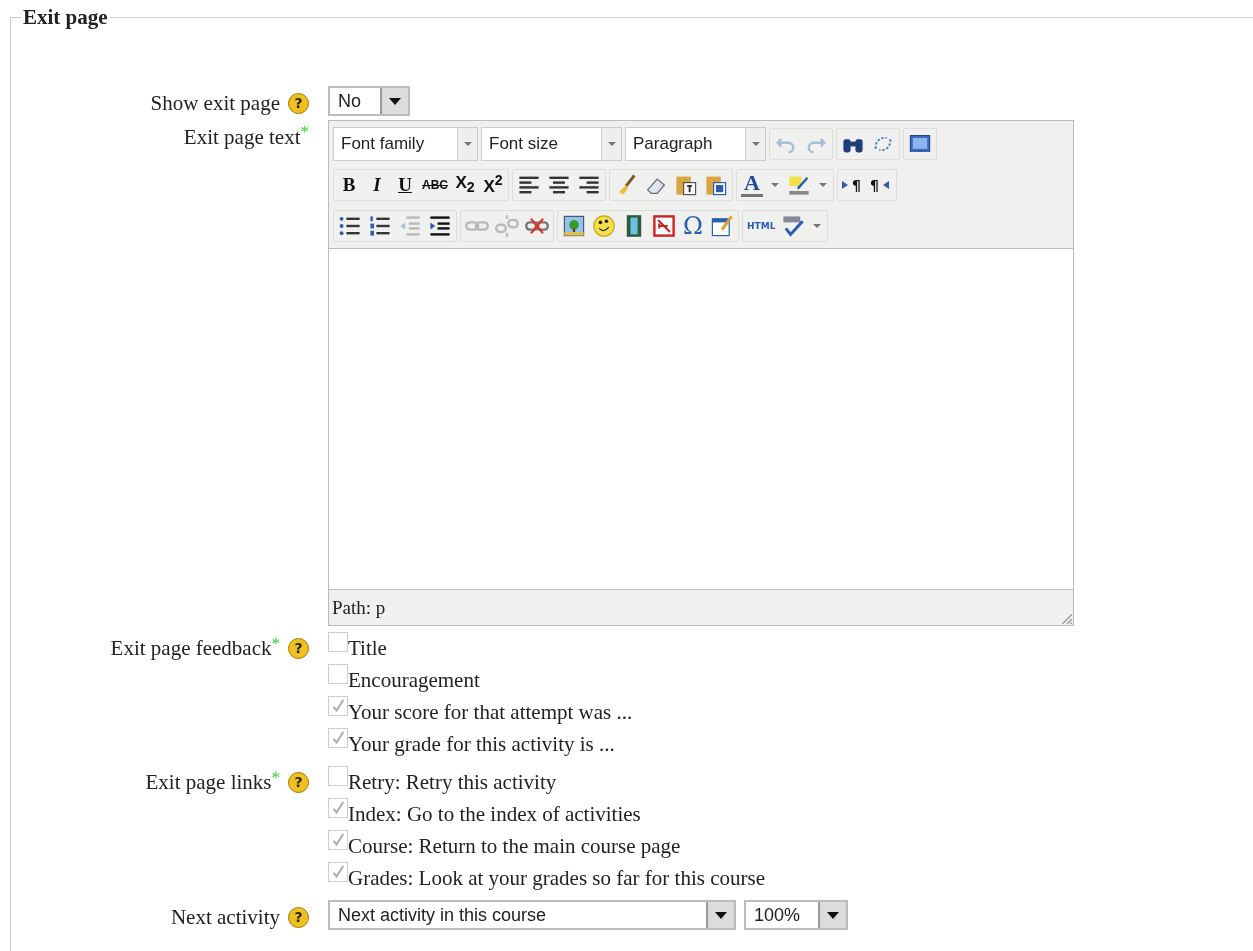 Image resolution: width=1253 pixels, height=951 pixels. Describe the element at coordinates (514, 846) in the screenshot. I see `checkbox-label: Course: Return to the main course page` at that location.